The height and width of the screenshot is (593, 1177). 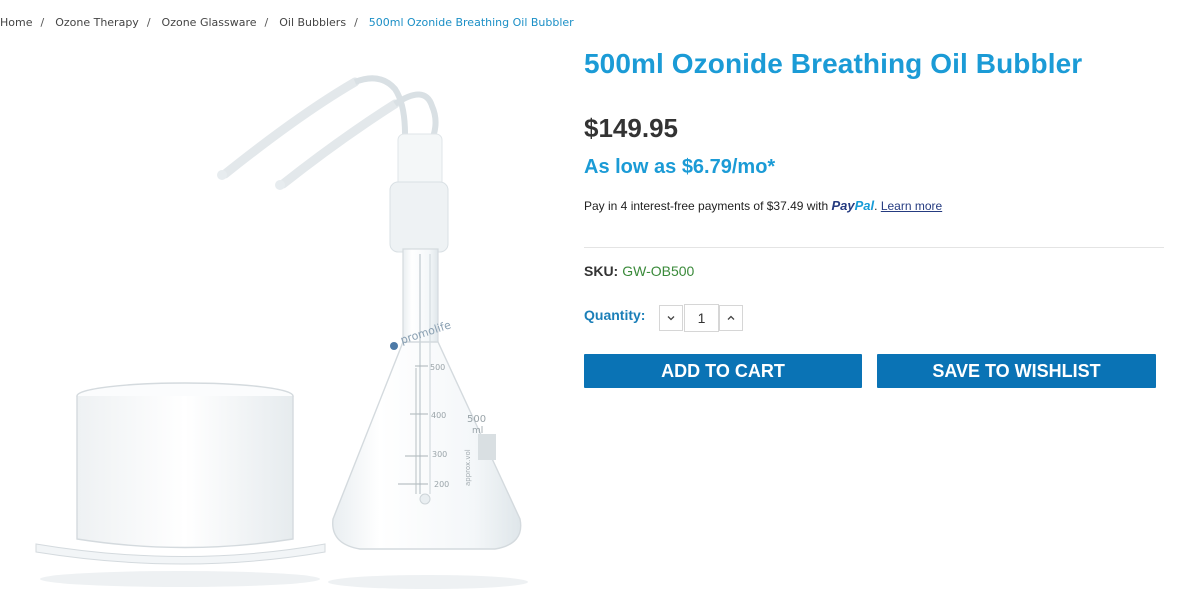 I want to click on label-patch, so click(x=487, y=447).